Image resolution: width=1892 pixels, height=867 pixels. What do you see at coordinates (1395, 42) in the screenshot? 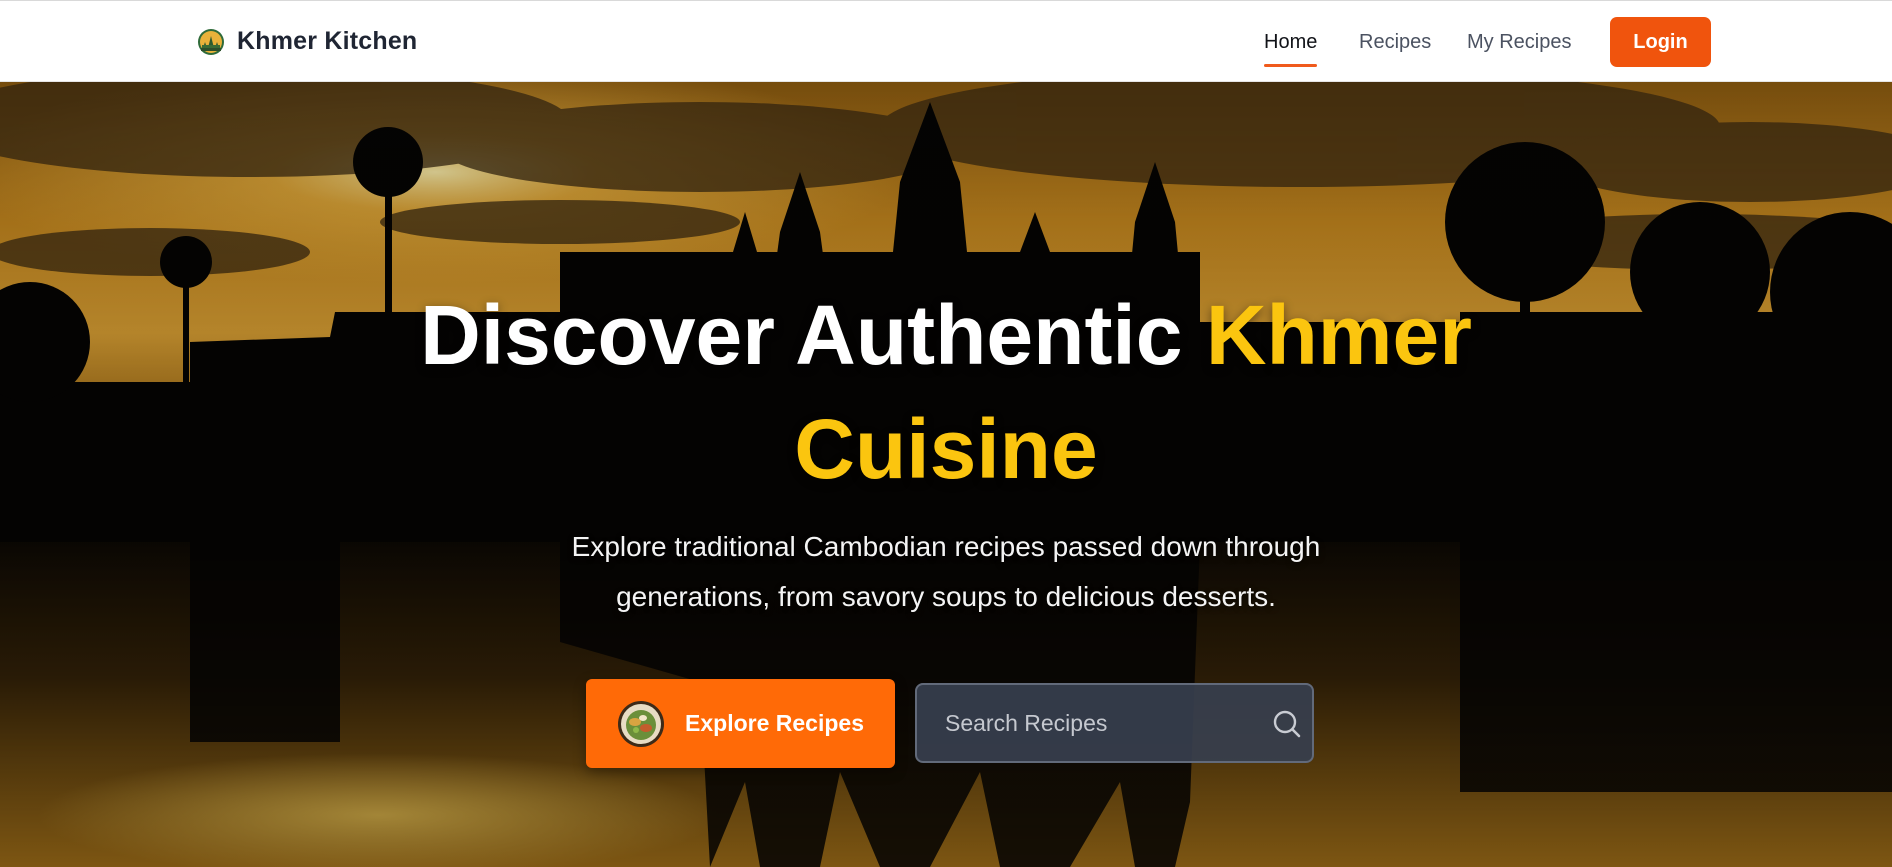
I see `nav-recipes-link: Recipes` at bounding box center [1395, 42].